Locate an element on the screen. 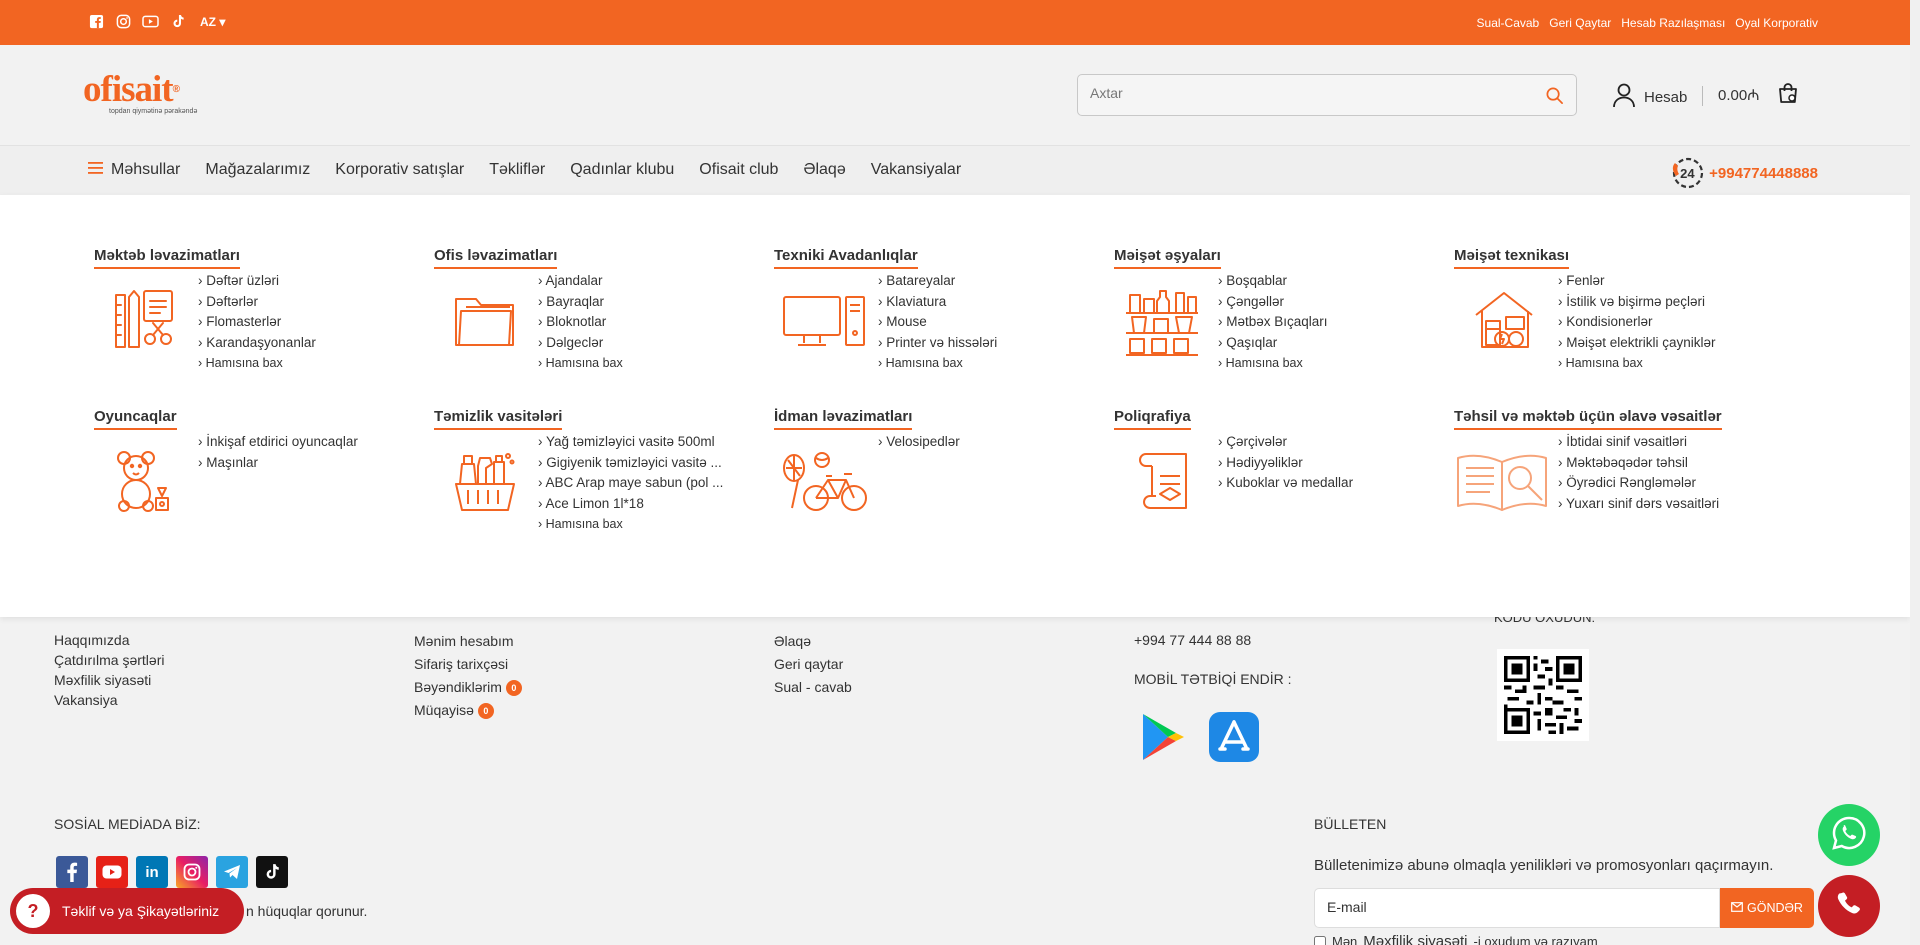 The height and width of the screenshot is (945, 1920). category-title: İdman ləvazimatları is located at coordinates (843, 419).